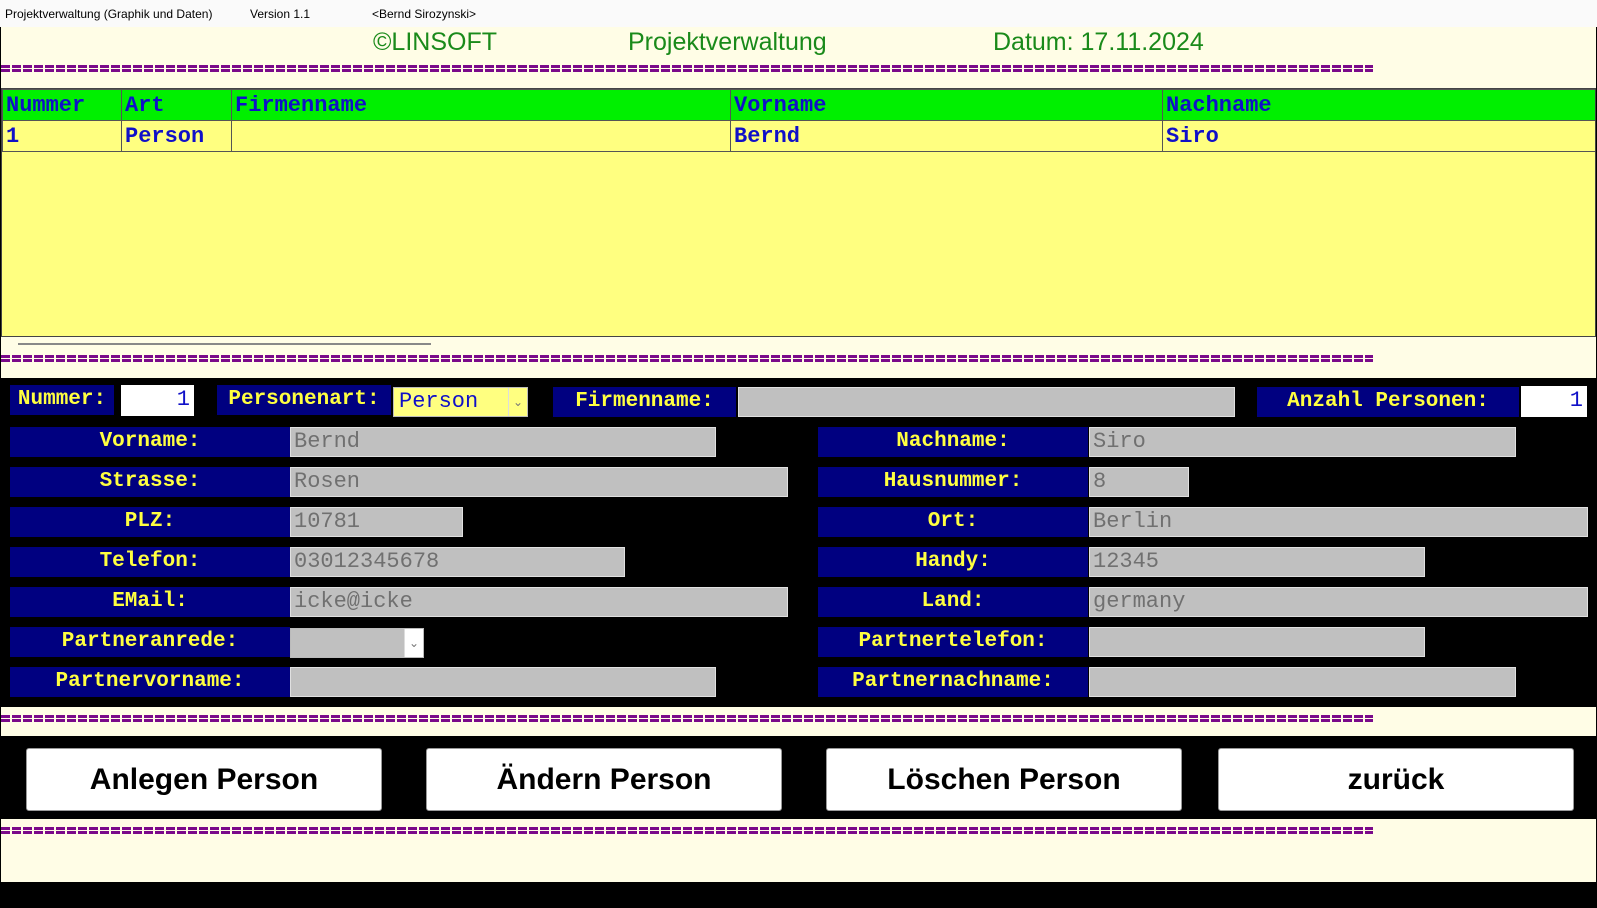  Describe the element at coordinates (157, 400) in the screenshot. I see `nummer-field: 1` at that location.